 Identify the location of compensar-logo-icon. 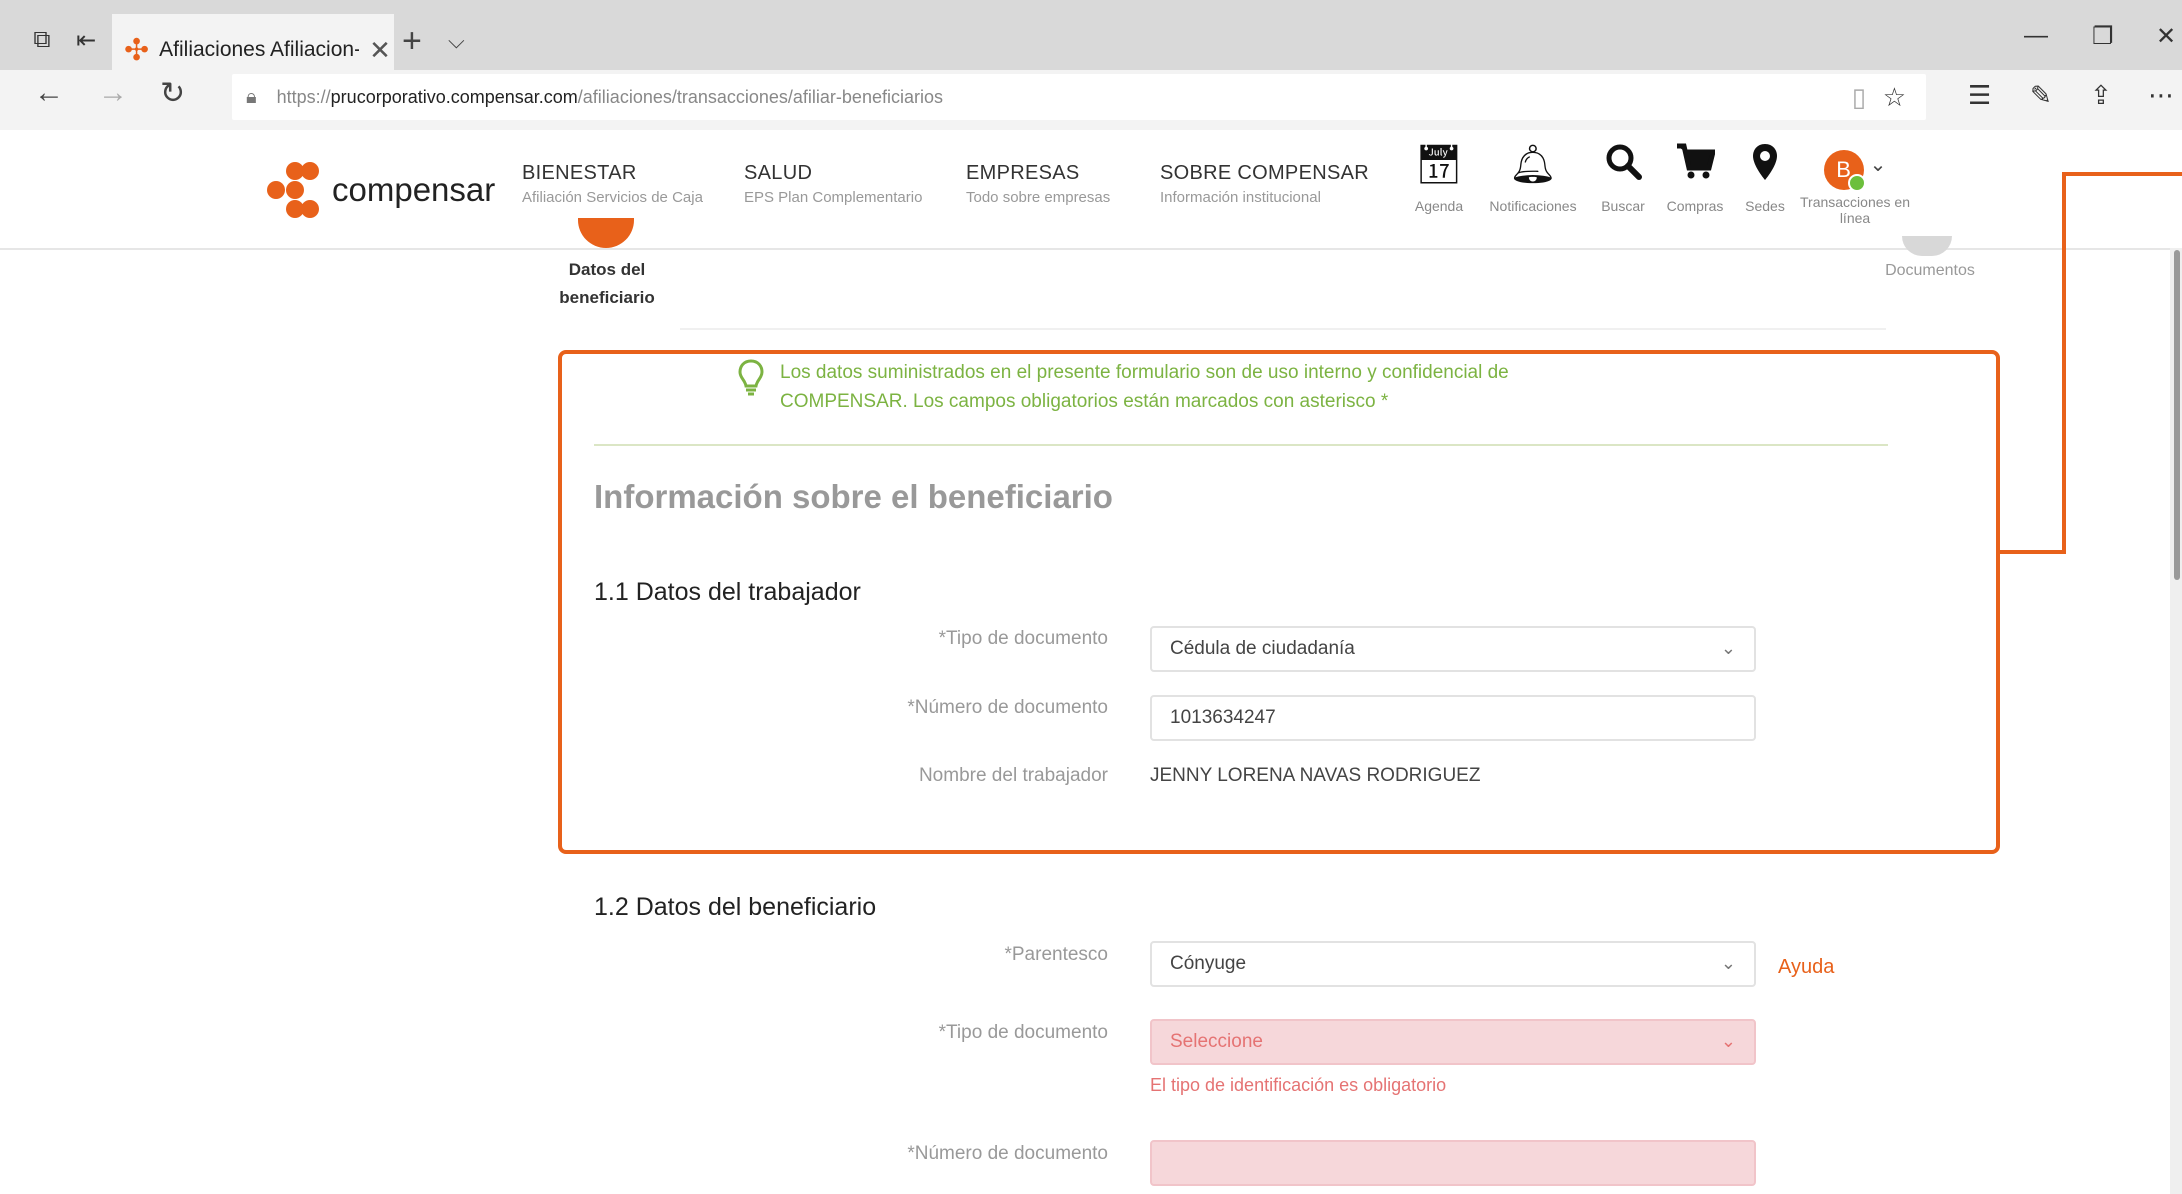
(293, 190).